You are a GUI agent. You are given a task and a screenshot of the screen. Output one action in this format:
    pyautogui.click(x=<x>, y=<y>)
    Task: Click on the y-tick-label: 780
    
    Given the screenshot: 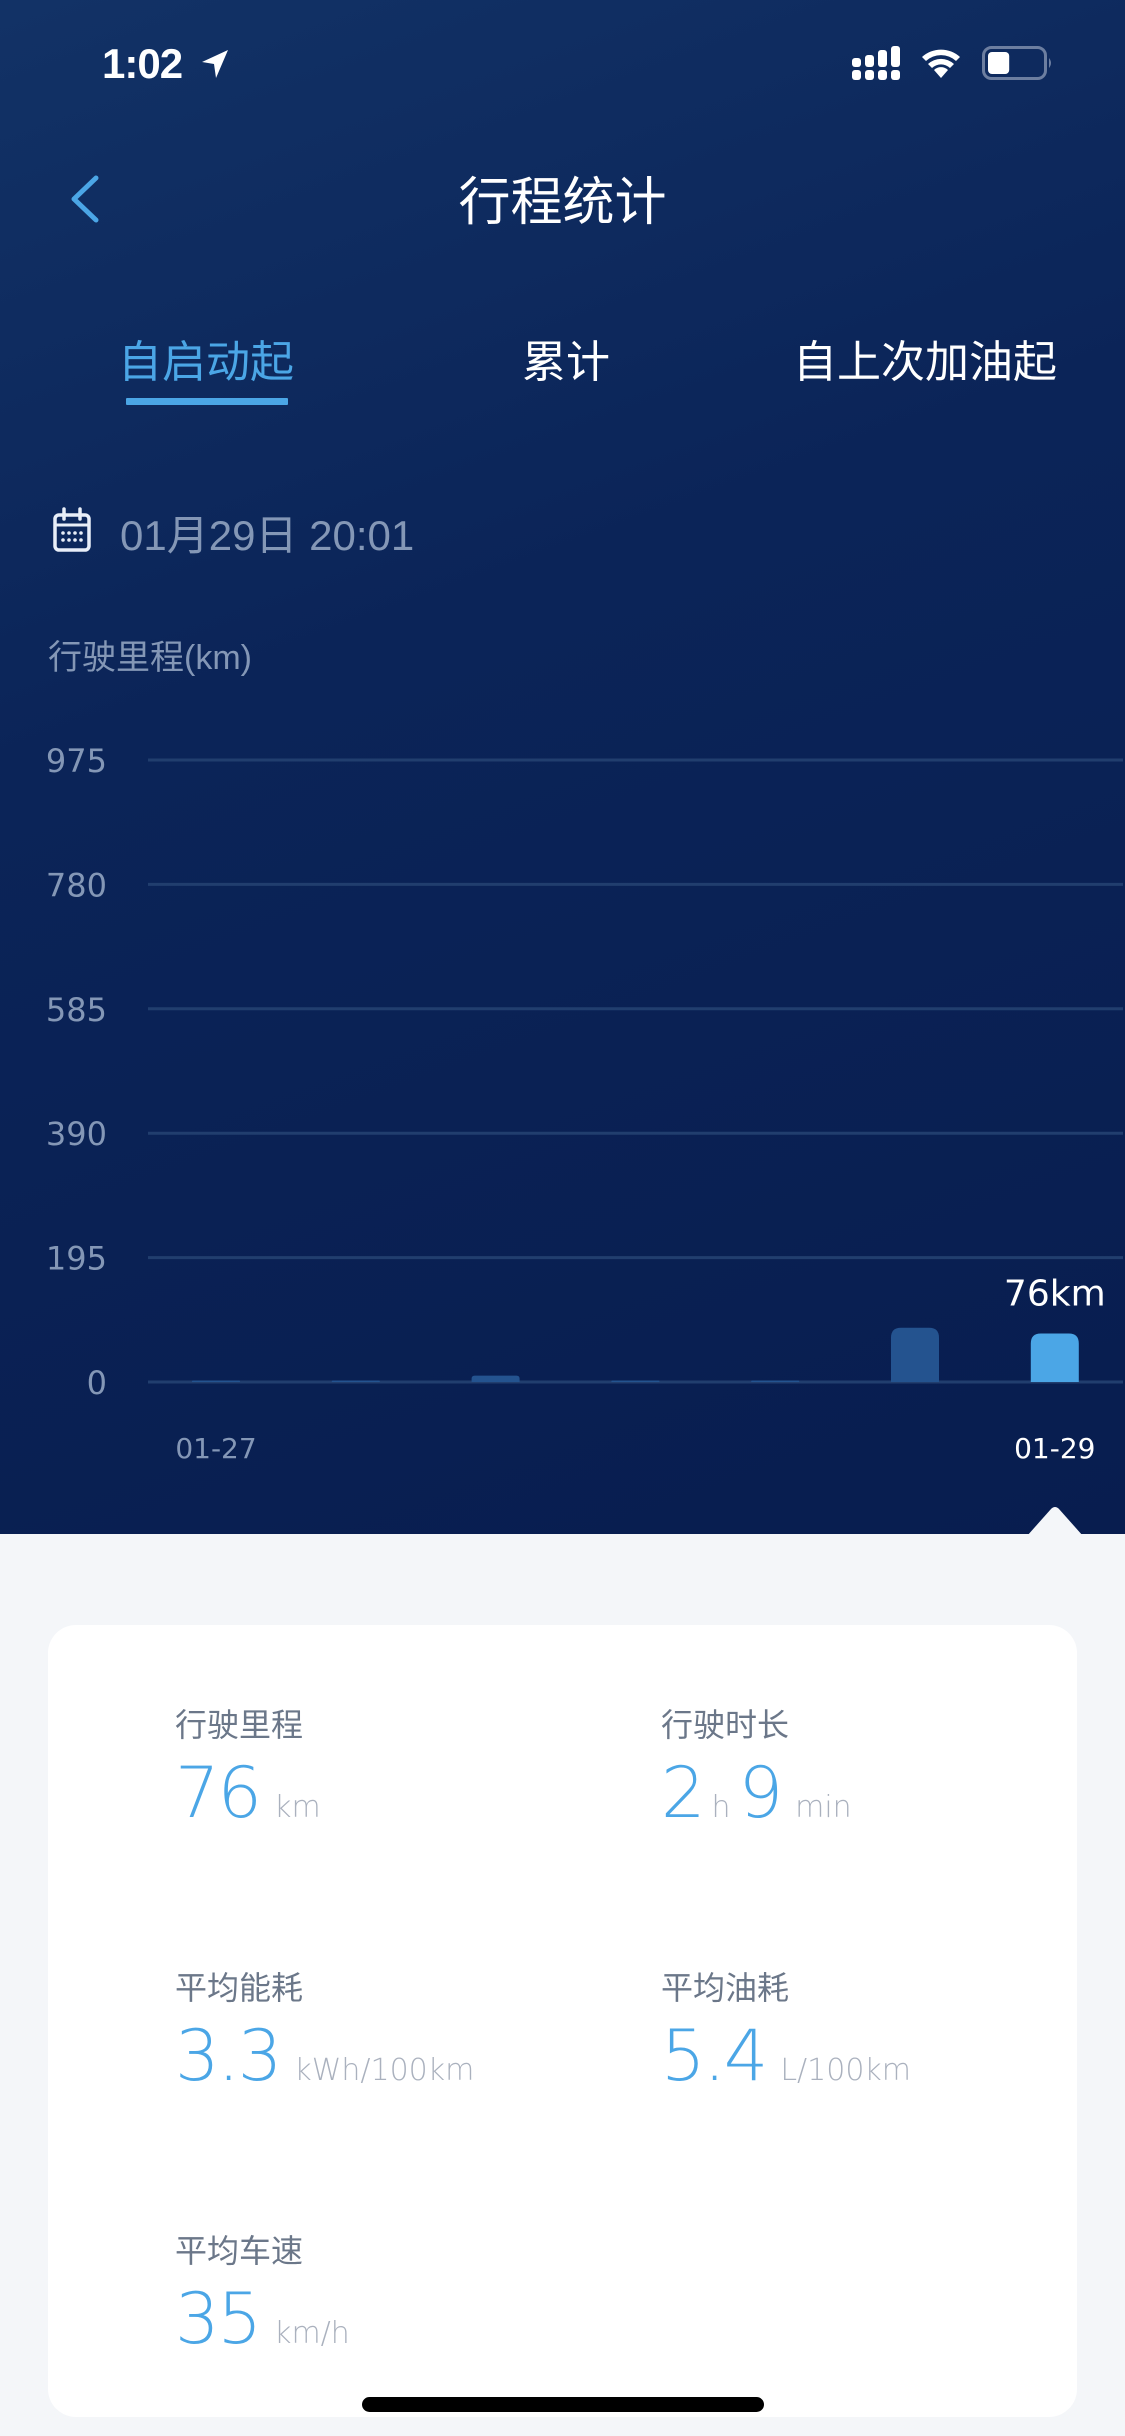 What is the action you would take?
    pyautogui.click(x=76, y=885)
    